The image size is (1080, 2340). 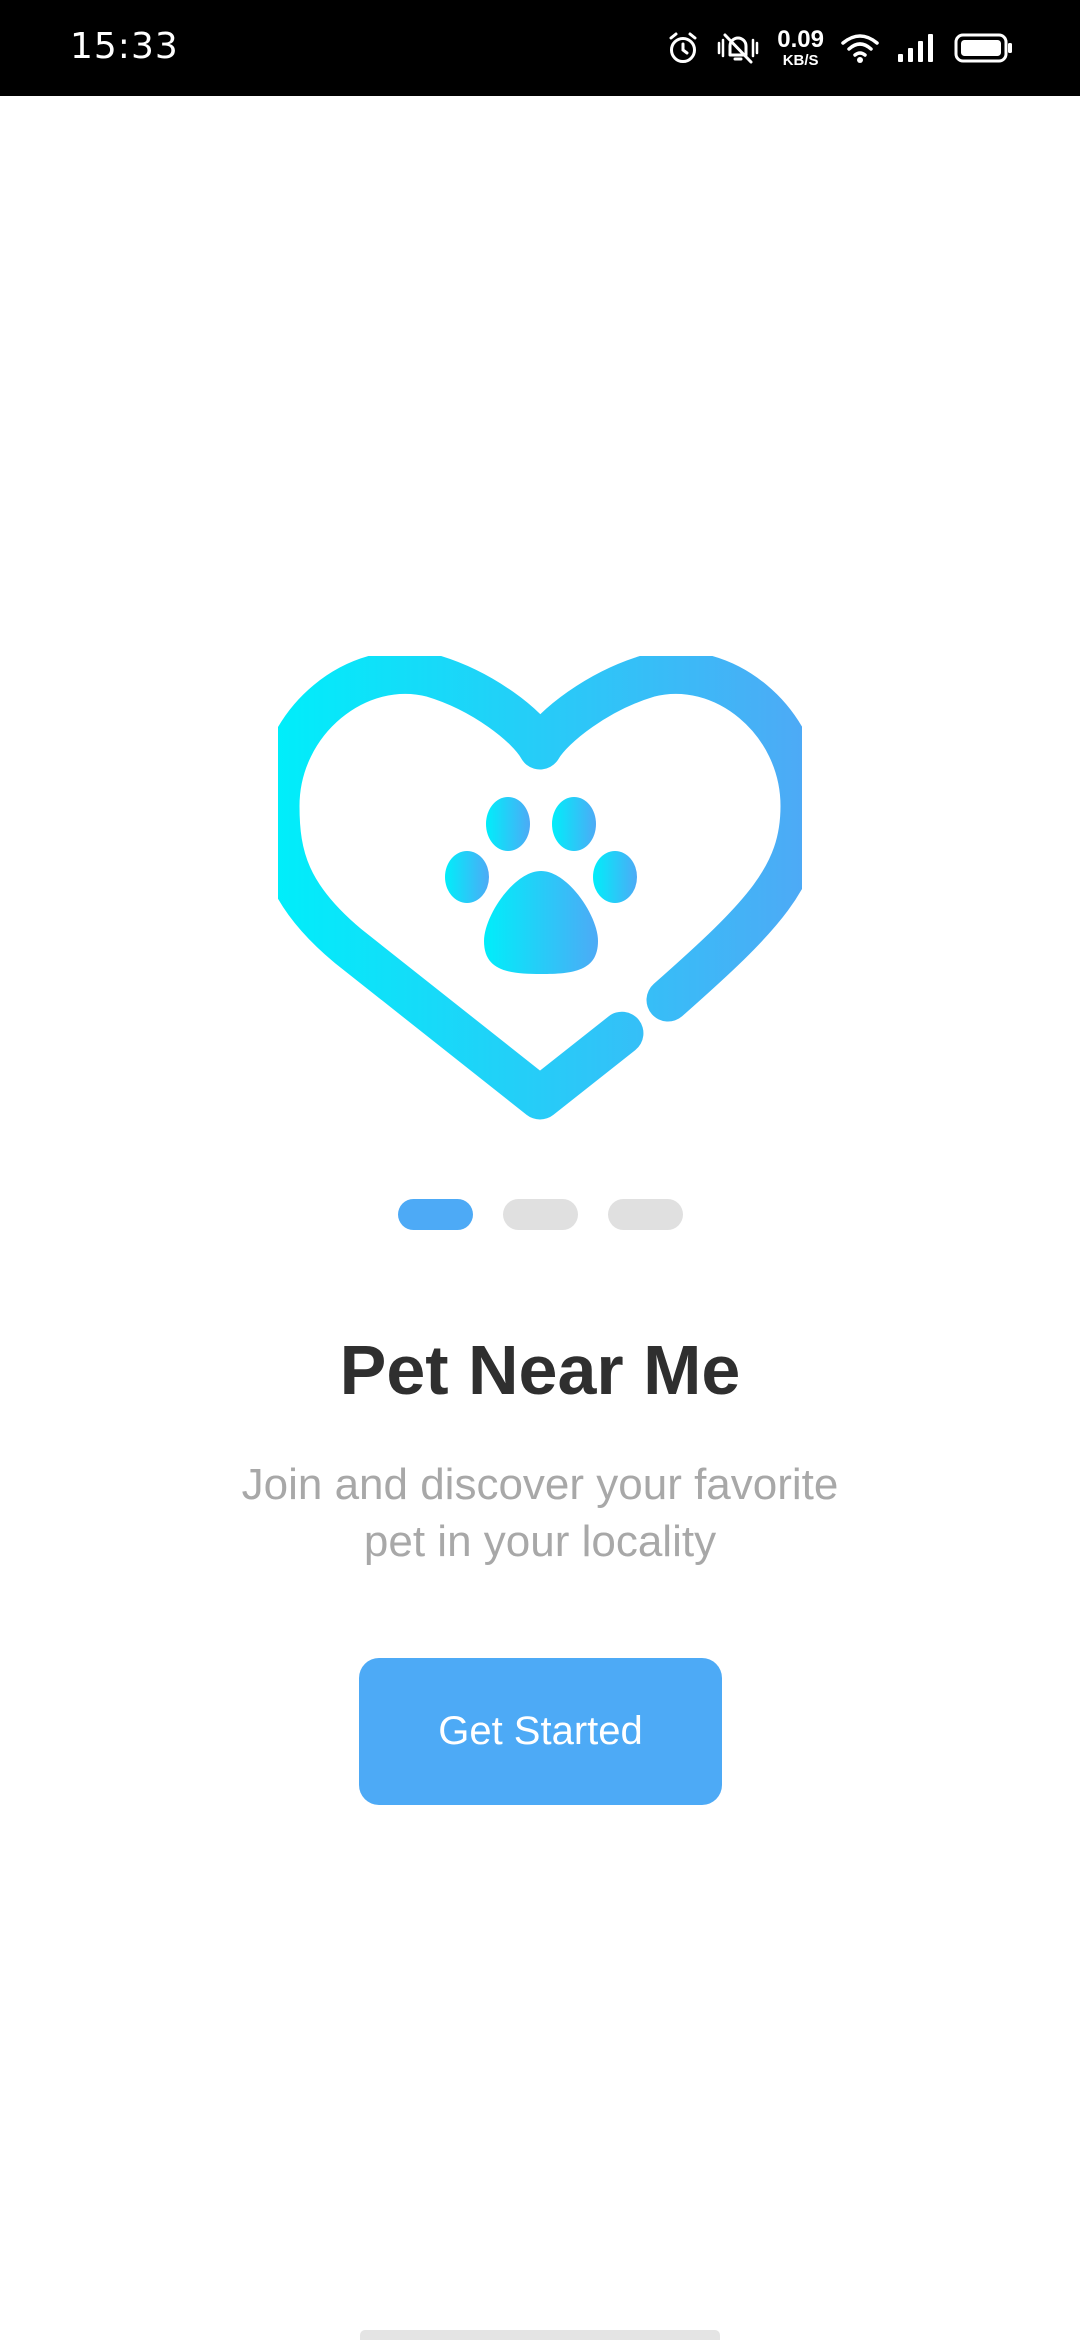 What do you see at coordinates (540, 1541) in the screenshot?
I see `subtitle-line-2: pet in your locality` at bounding box center [540, 1541].